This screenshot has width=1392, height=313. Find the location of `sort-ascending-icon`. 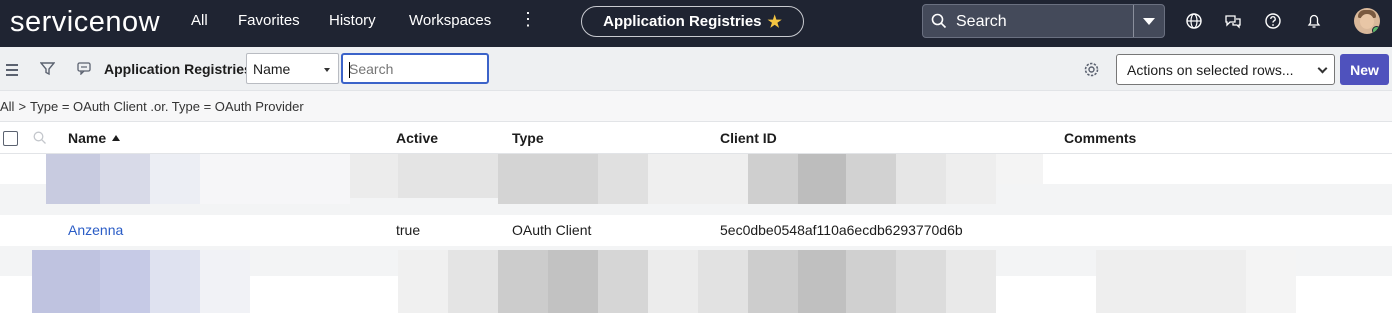

sort-ascending-icon is located at coordinates (116, 138).